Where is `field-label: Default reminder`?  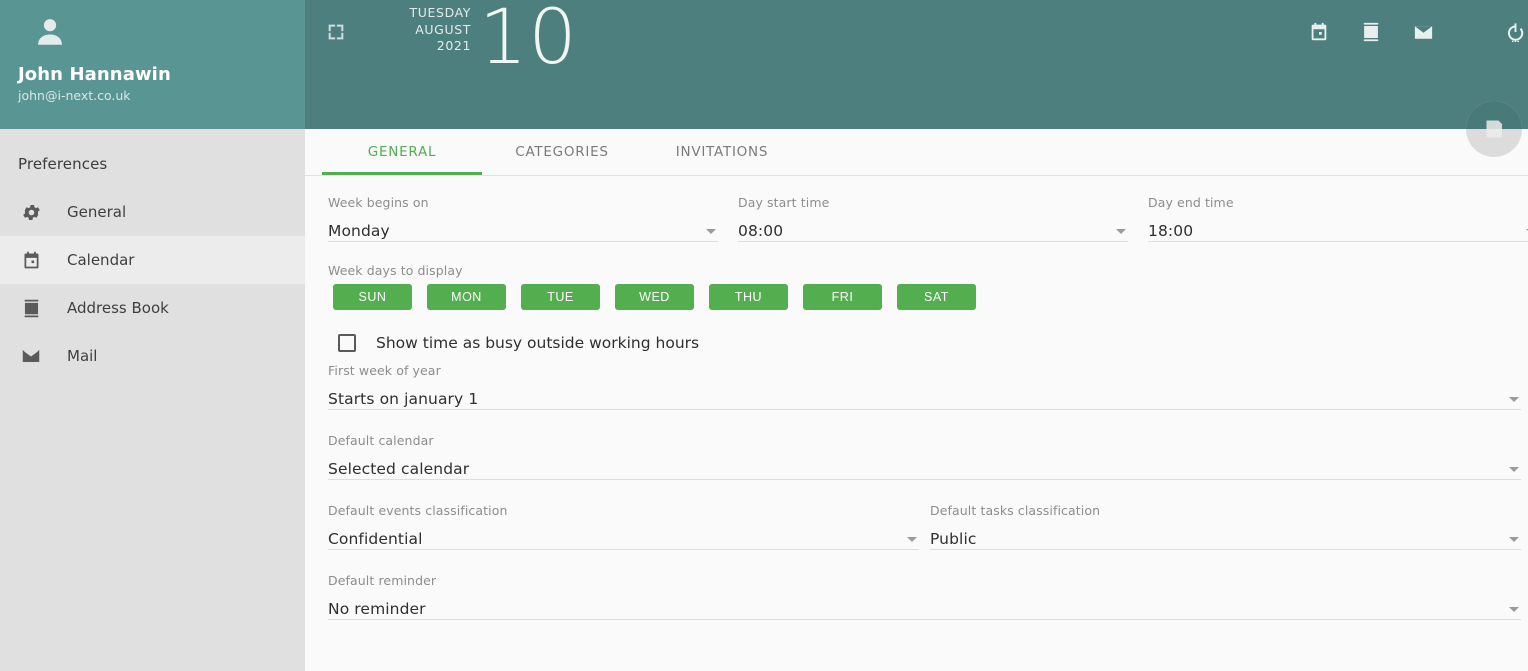 field-label: Default reminder is located at coordinates (382, 580).